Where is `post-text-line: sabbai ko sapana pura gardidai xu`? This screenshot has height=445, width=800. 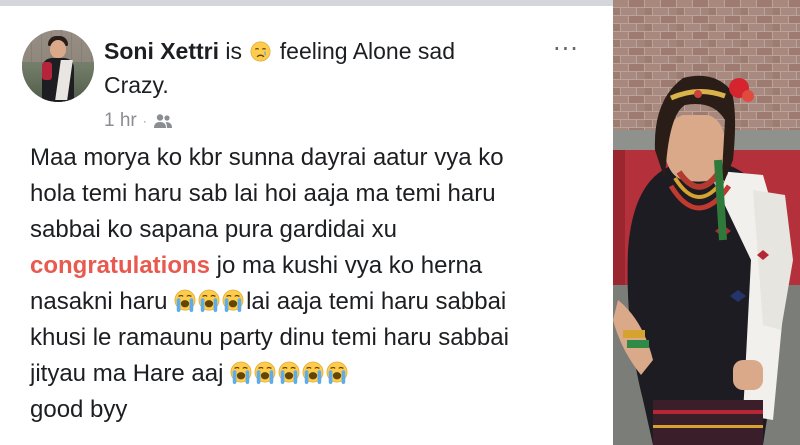
post-text-line: sabbai ko sapana pura gardidai xu is located at coordinates (213, 229).